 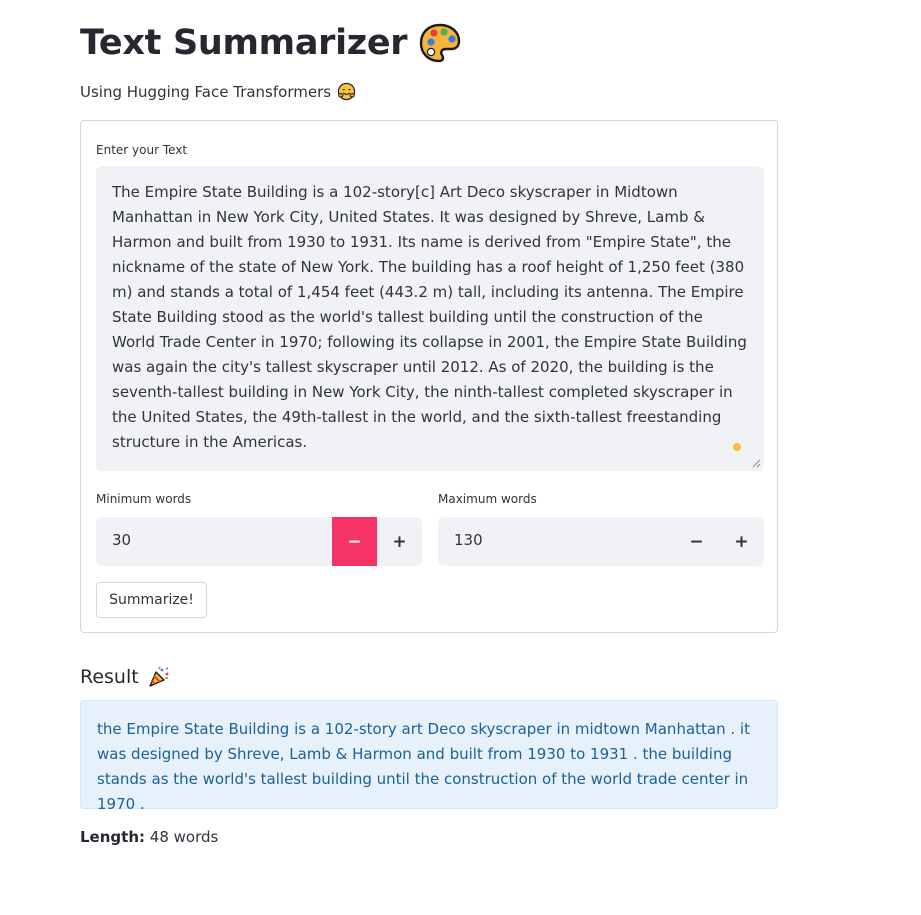 I want to click on min-words-label: Minimum words, so click(x=144, y=499).